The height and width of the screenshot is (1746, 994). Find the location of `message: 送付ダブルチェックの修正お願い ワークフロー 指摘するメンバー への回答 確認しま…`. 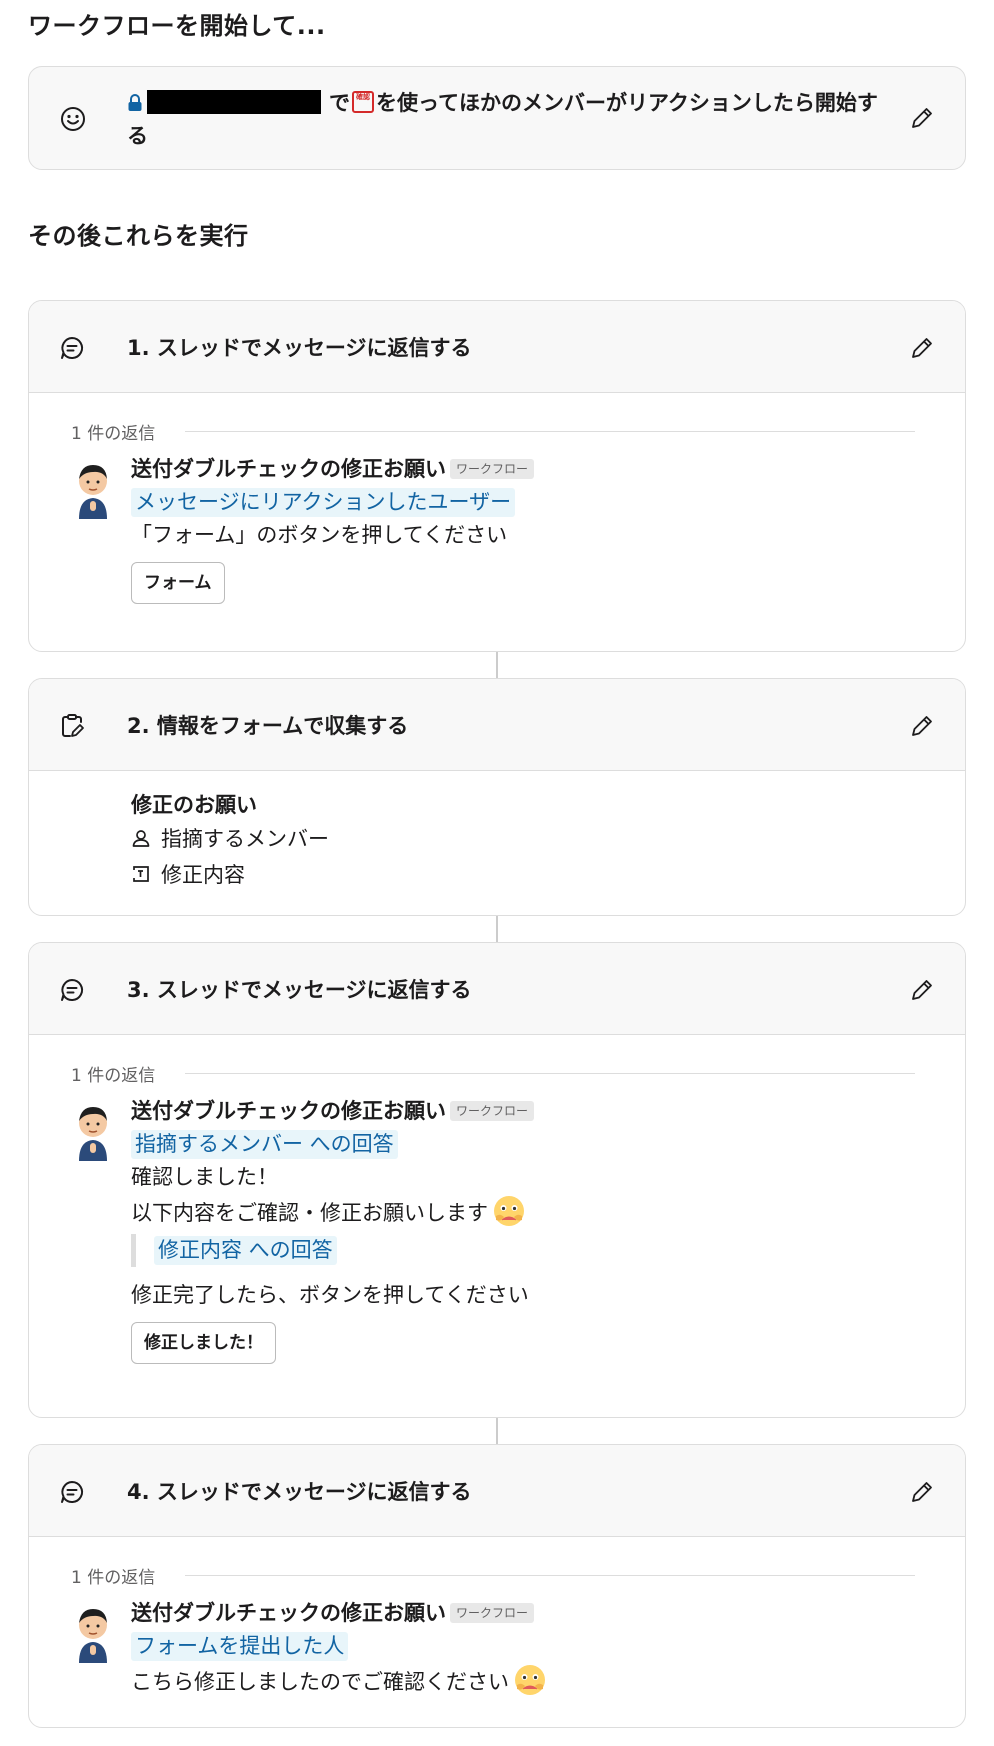

message: 送付ダブルチェックの修正お願い ワークフロー 指摘するメンバー への回答 確認しま… is located at coordinates (511, 1229).